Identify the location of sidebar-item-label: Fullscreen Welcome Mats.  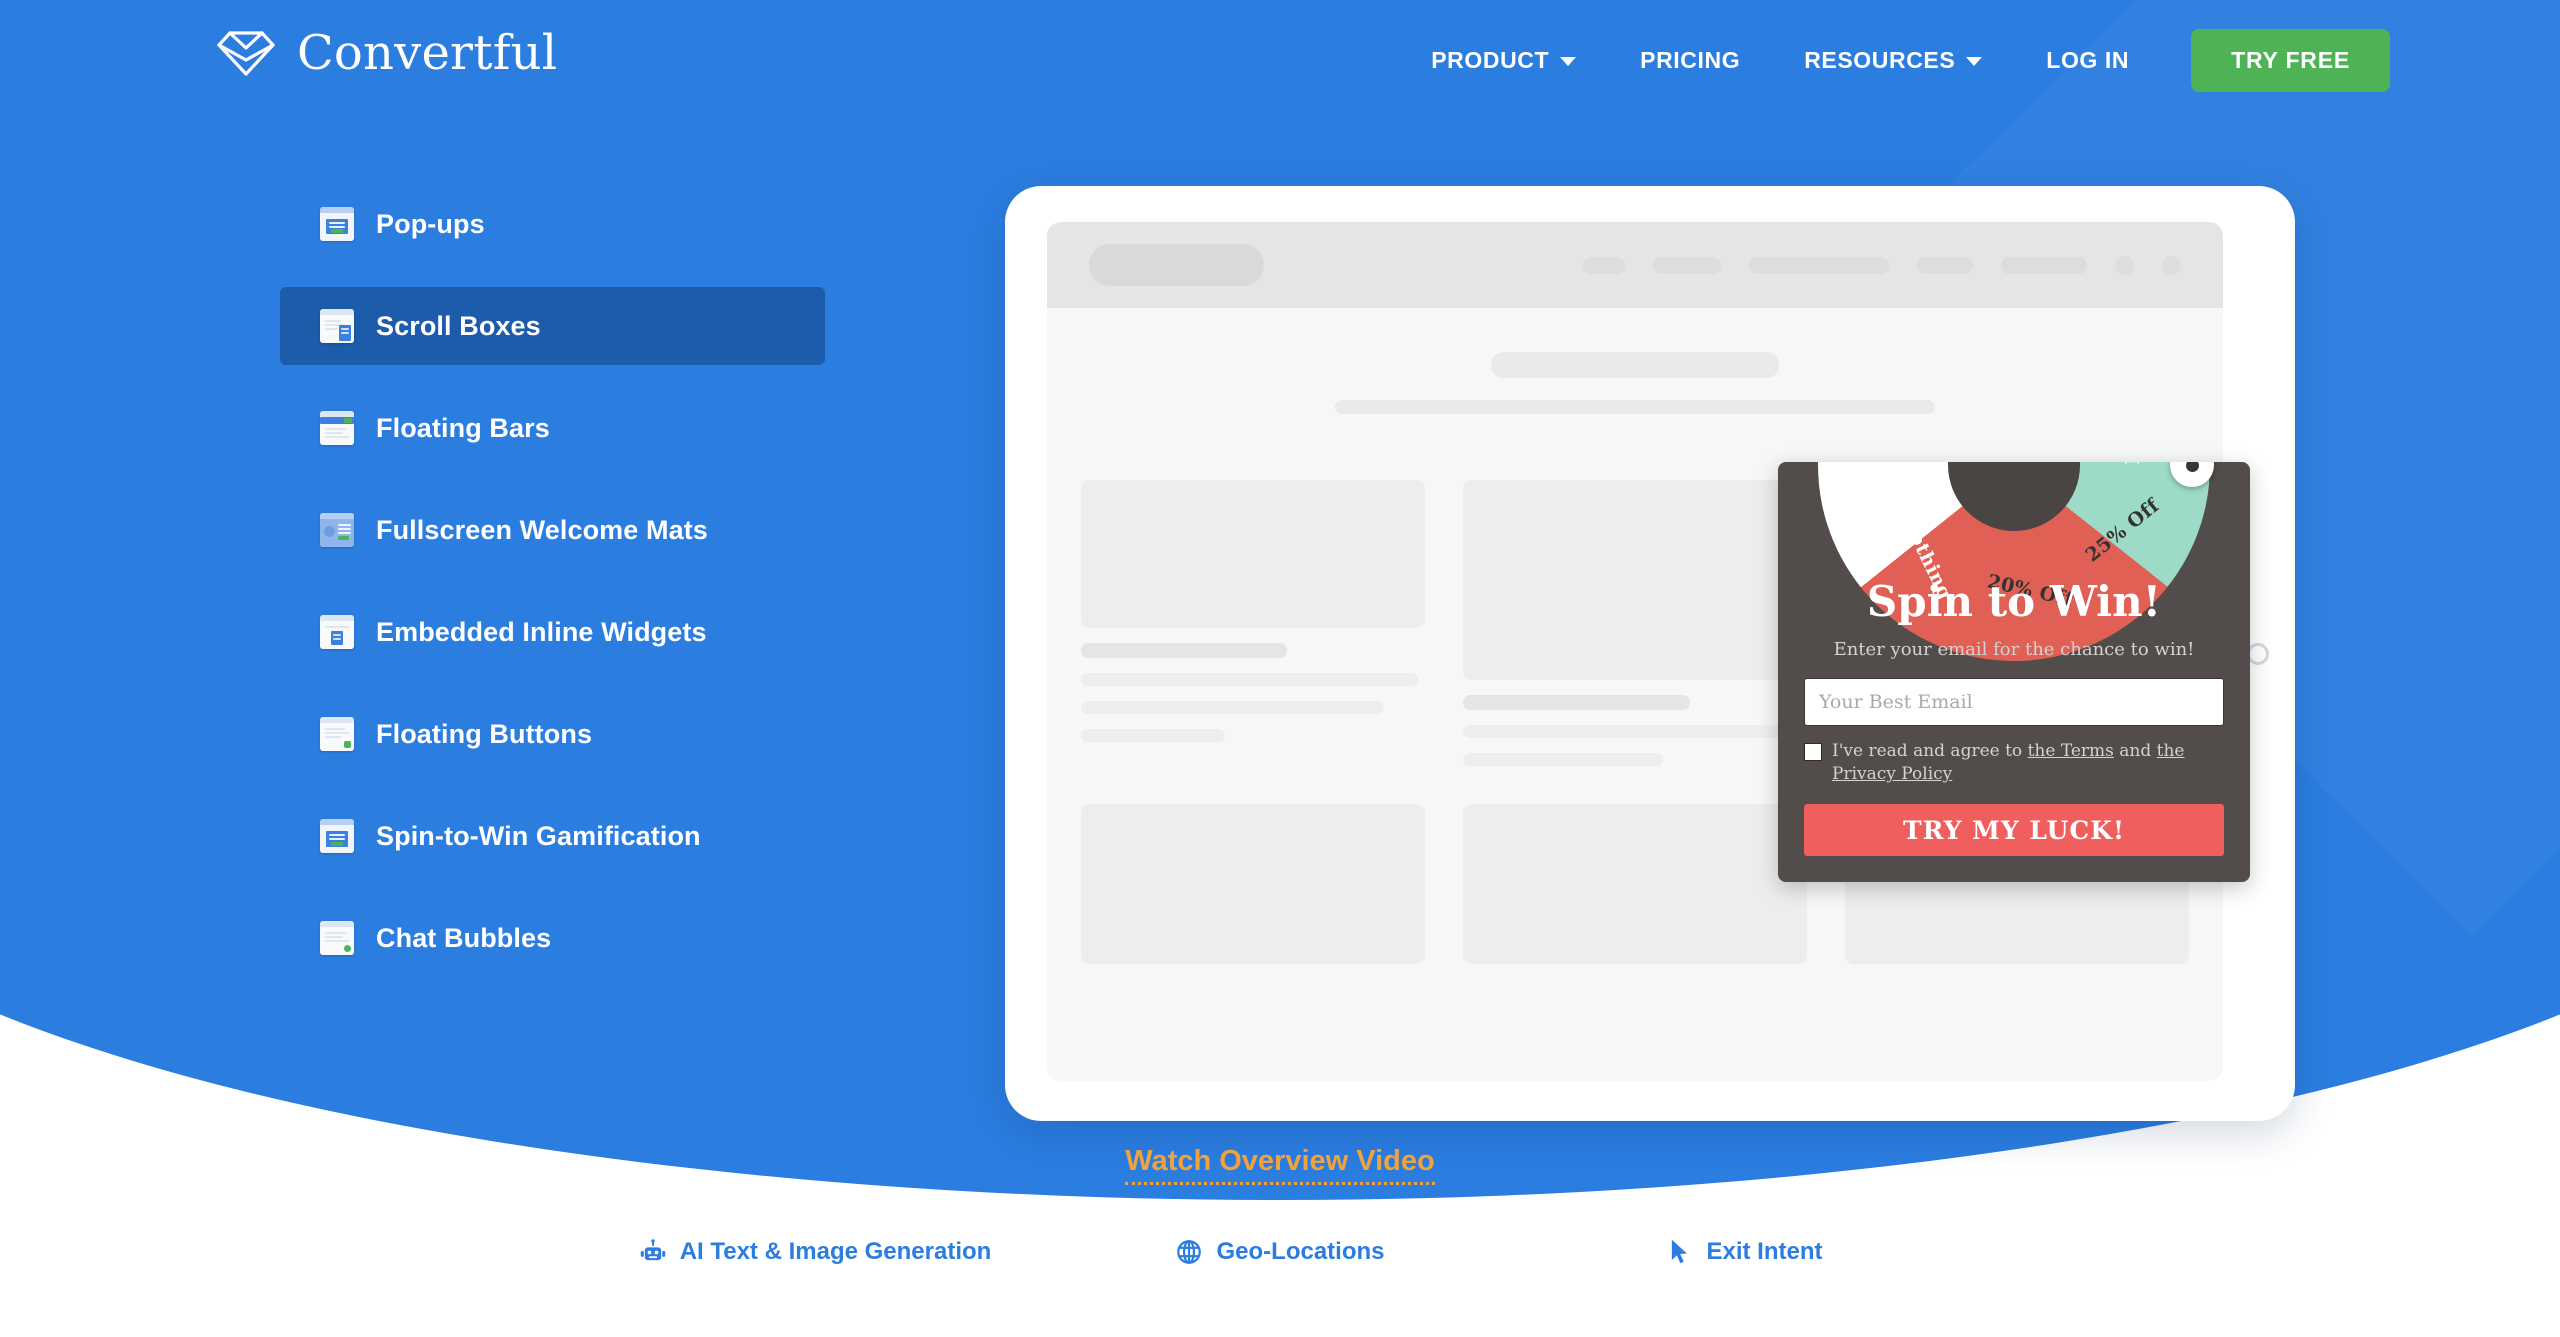
(542, 529).